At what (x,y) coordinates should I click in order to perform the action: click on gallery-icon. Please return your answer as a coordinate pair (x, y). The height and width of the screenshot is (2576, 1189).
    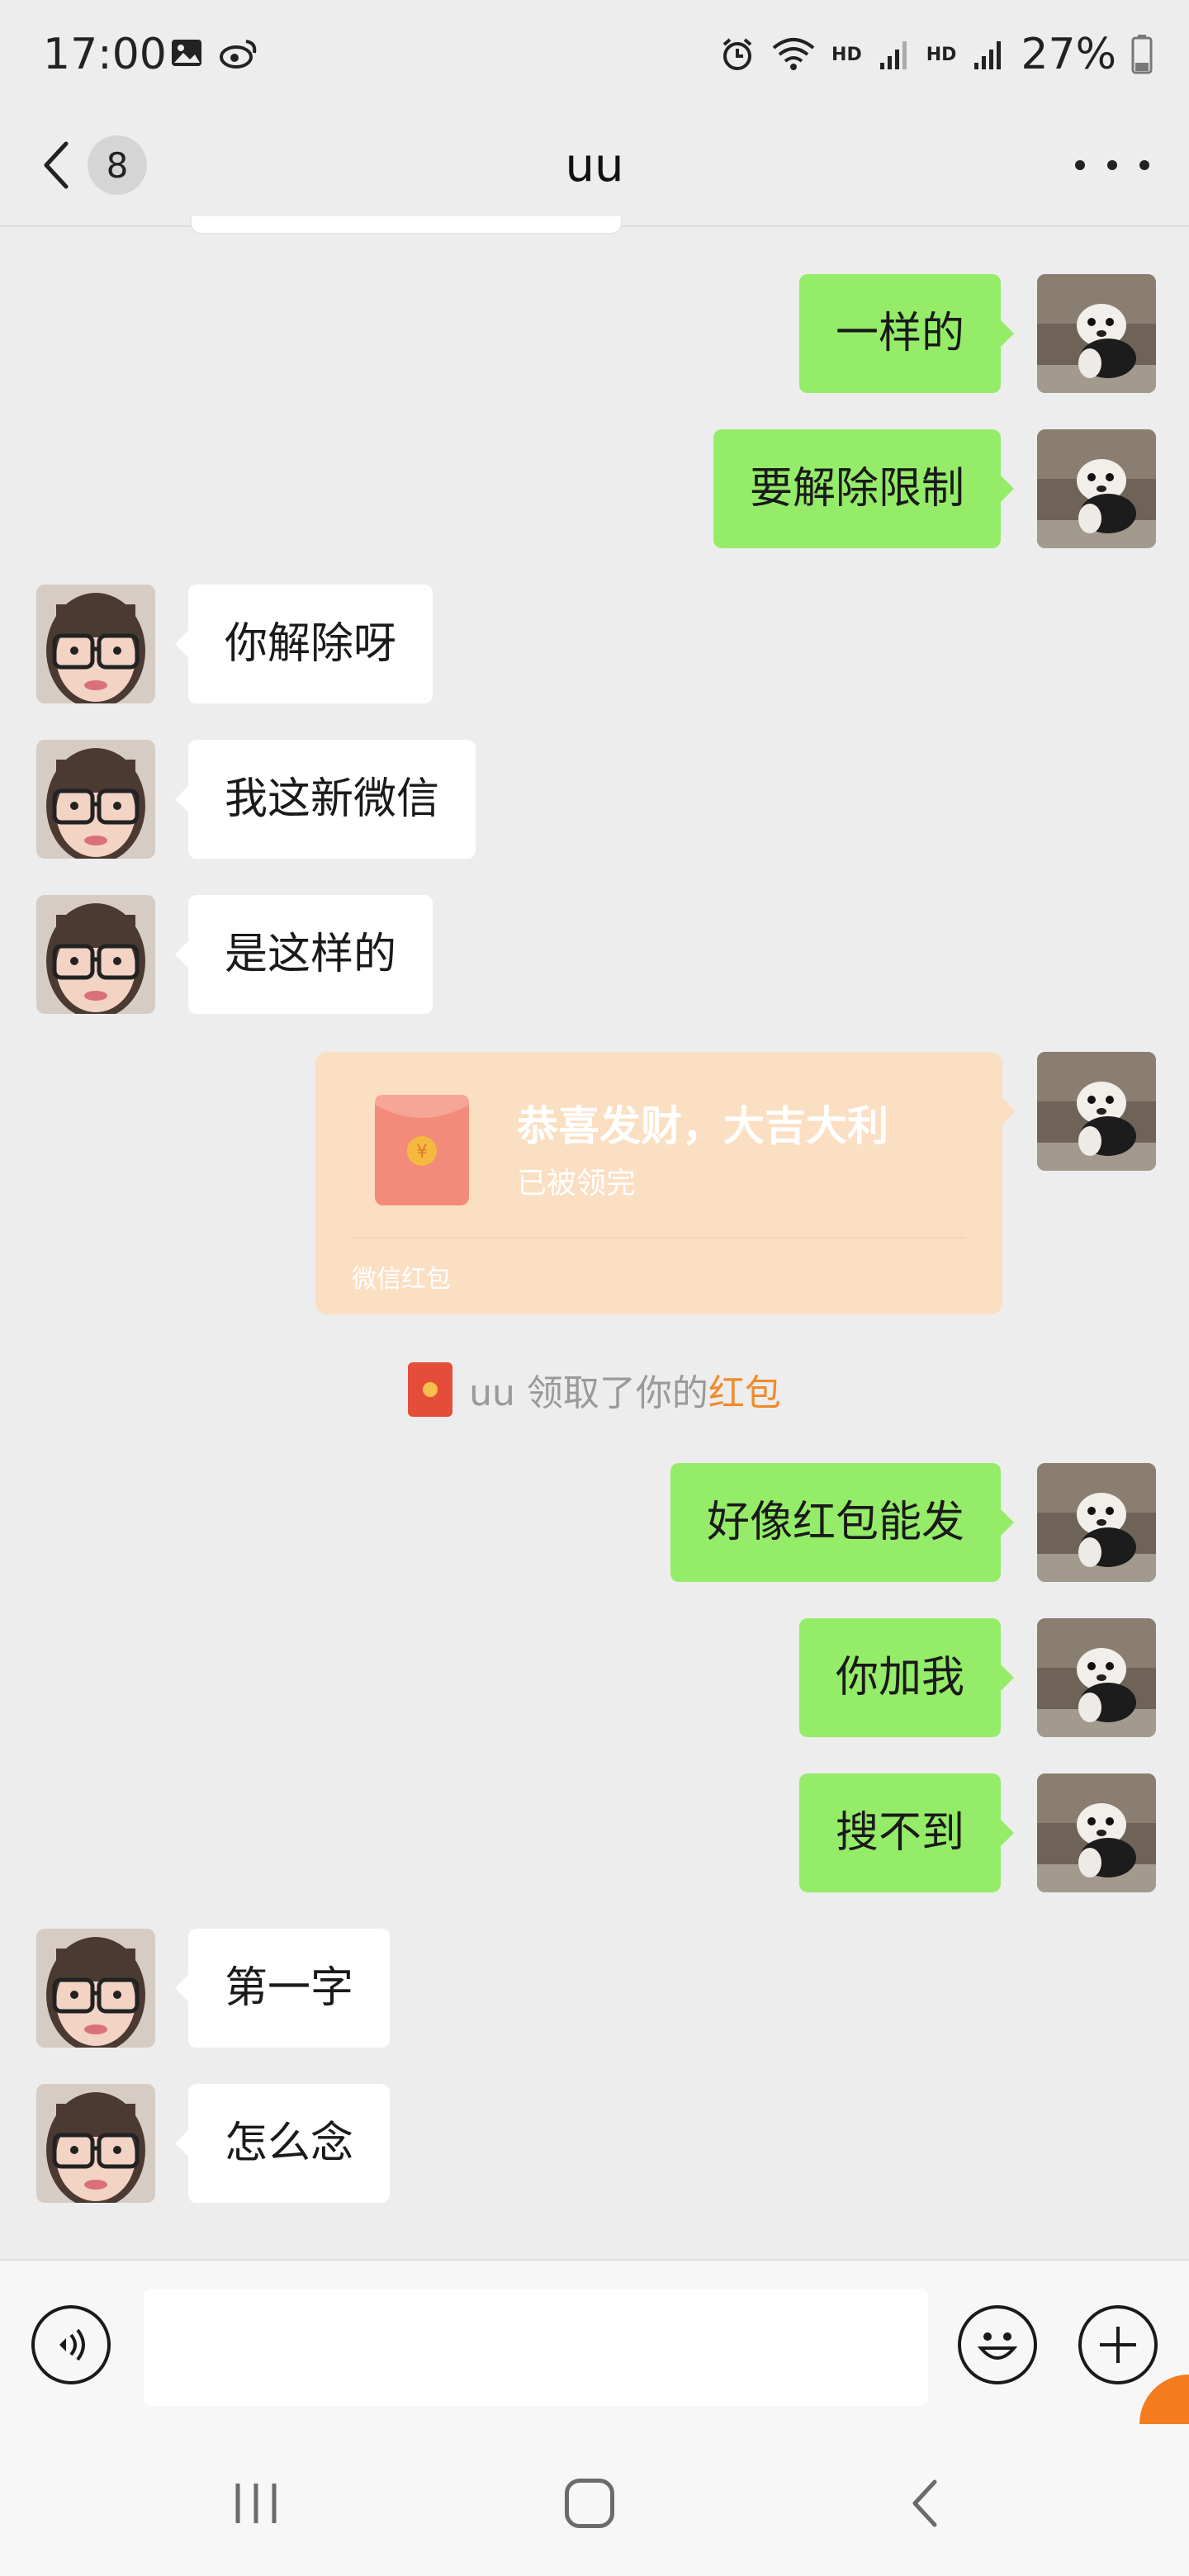
    Looking at the image, I should click on (186, 53).